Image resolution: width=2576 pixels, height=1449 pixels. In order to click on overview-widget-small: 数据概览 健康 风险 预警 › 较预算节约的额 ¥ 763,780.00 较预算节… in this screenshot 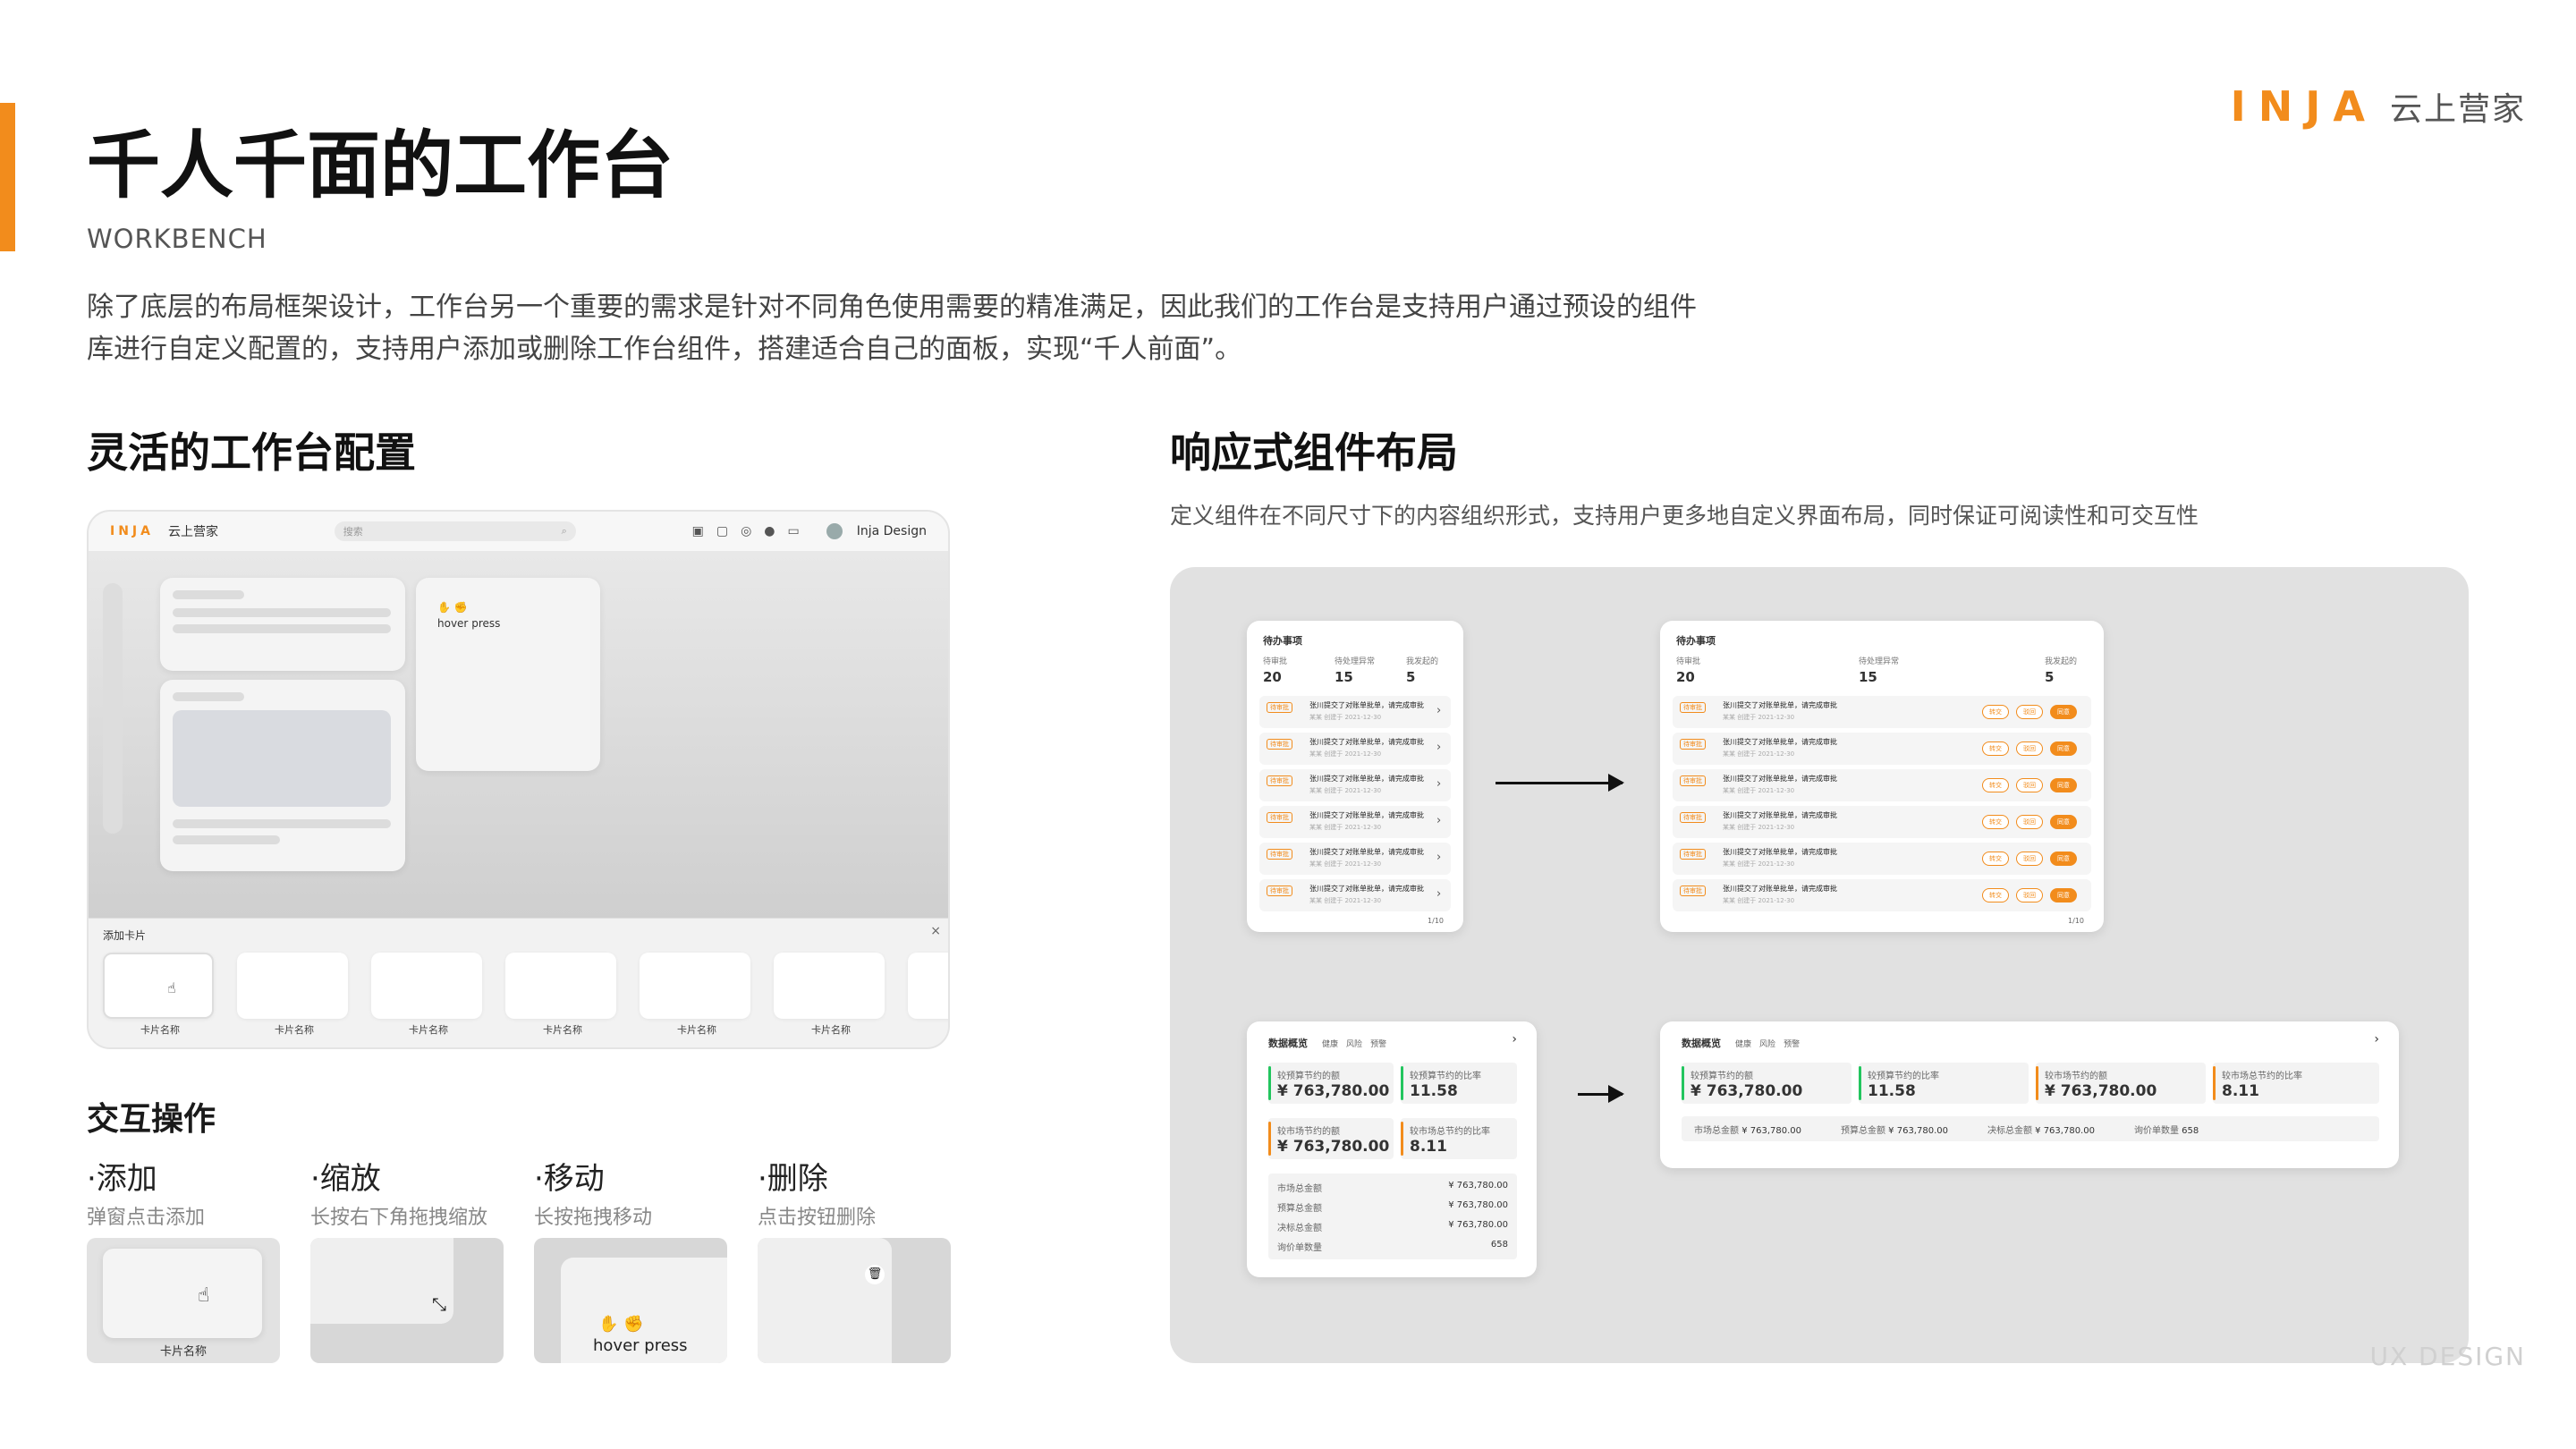, I will do `click(1392, 1149)`.